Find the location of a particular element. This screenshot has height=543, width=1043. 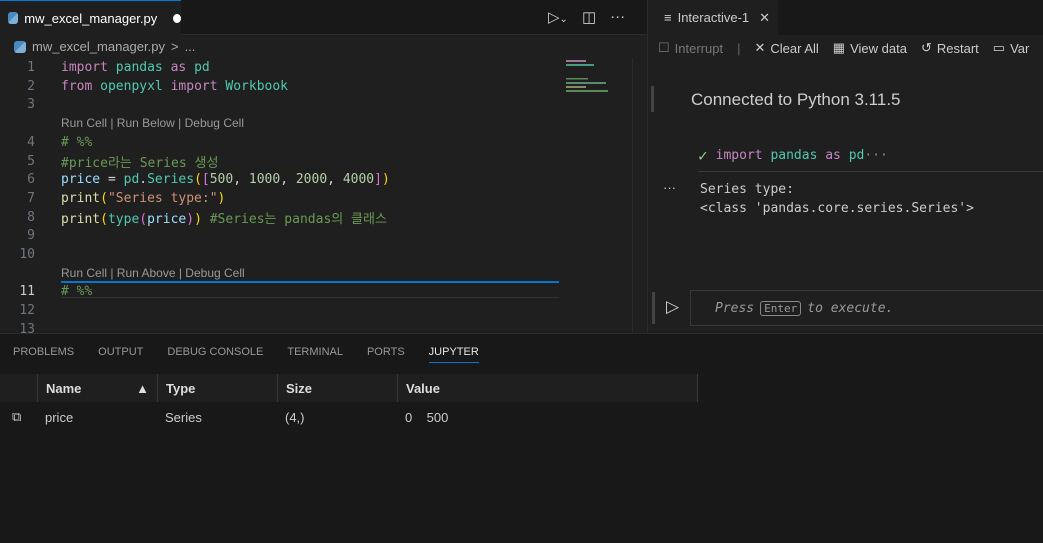

code-line: 4 # %% is located at coordinates (280, 142).